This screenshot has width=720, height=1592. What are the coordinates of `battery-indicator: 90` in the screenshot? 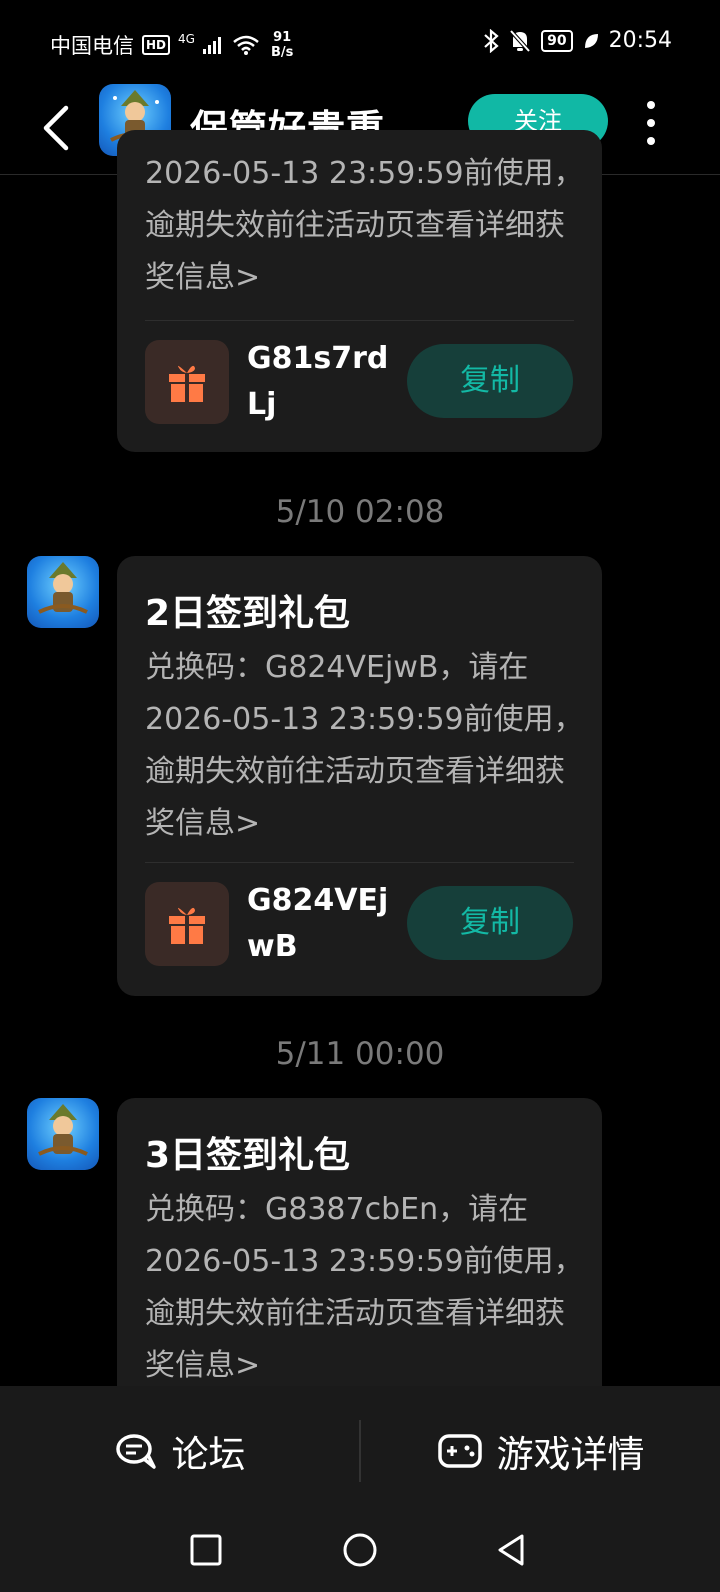 It's located at (557, 40).